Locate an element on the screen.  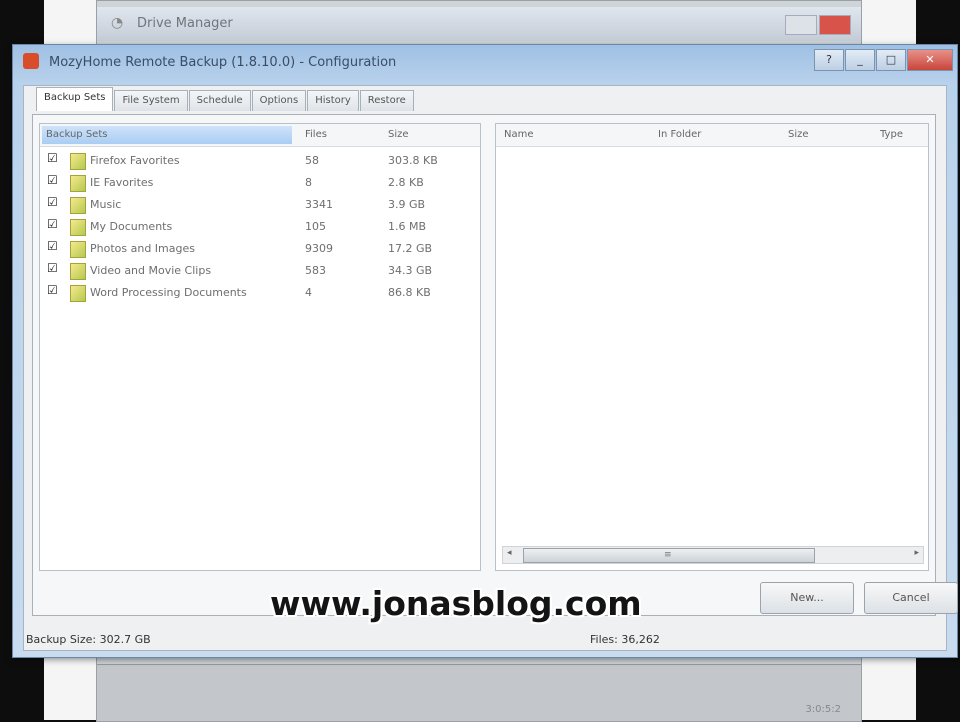
column-header-name: Name is located at coordinates (519, 134).